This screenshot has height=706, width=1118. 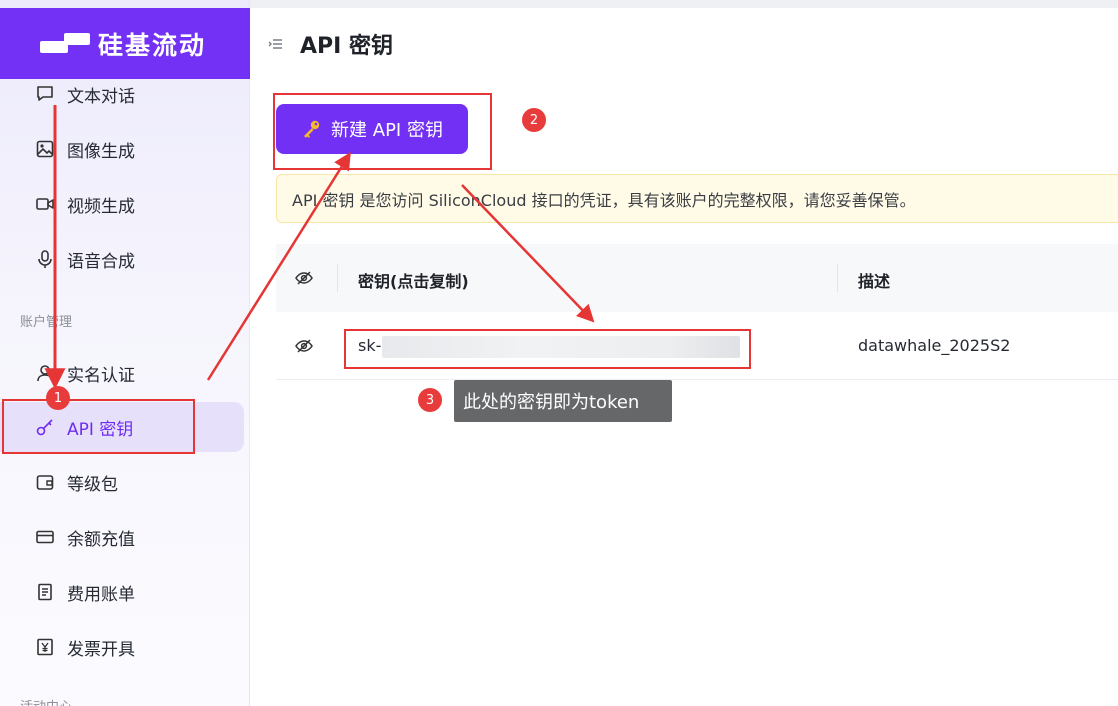 What do you see at coordinates (58, 398) in the screenshot?
I see `step-badge-1: 1` at bounding box center [58, 398].